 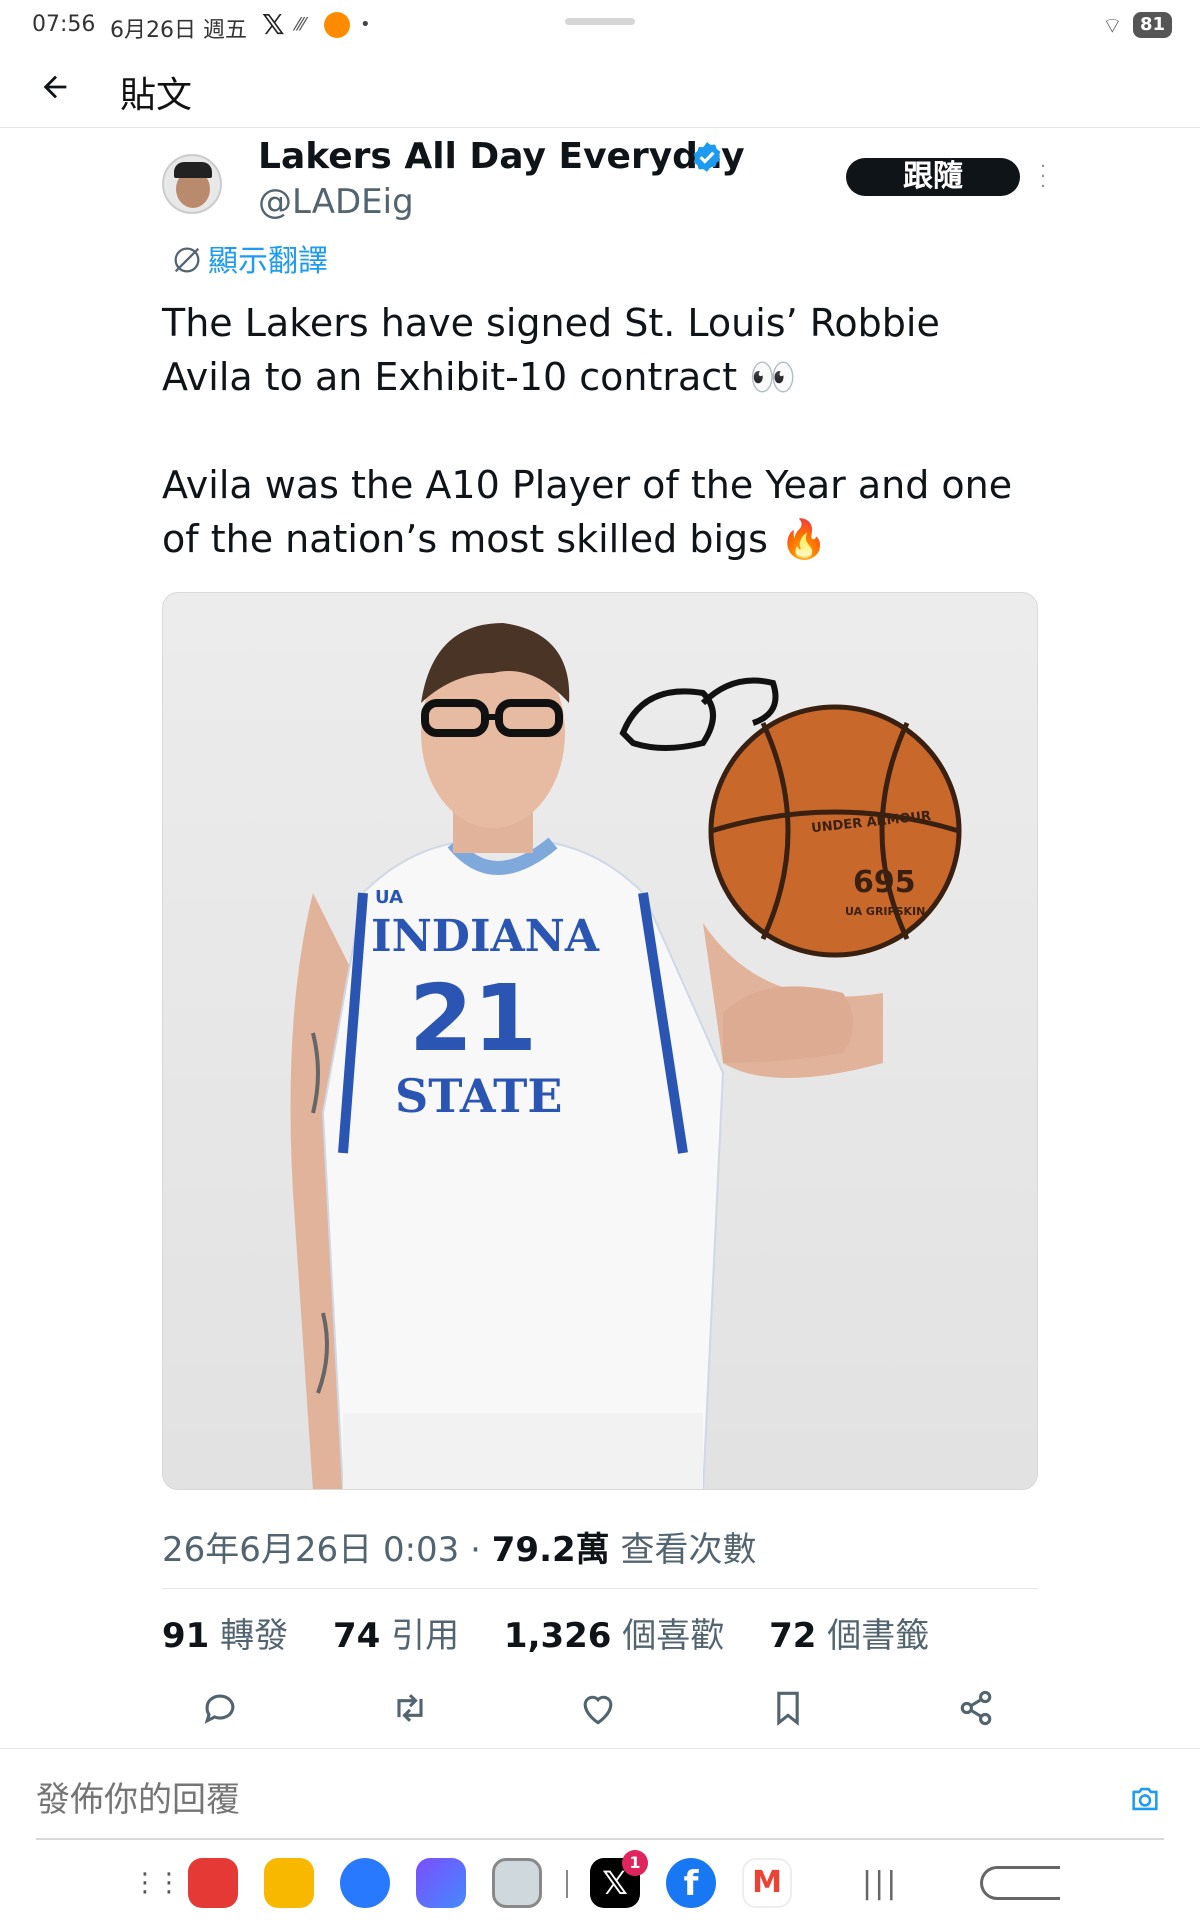 What do you see at coordinates (356, 1636) in the screenshot?
I see `quotes-count: 74` at bounding box center [356, 1636].